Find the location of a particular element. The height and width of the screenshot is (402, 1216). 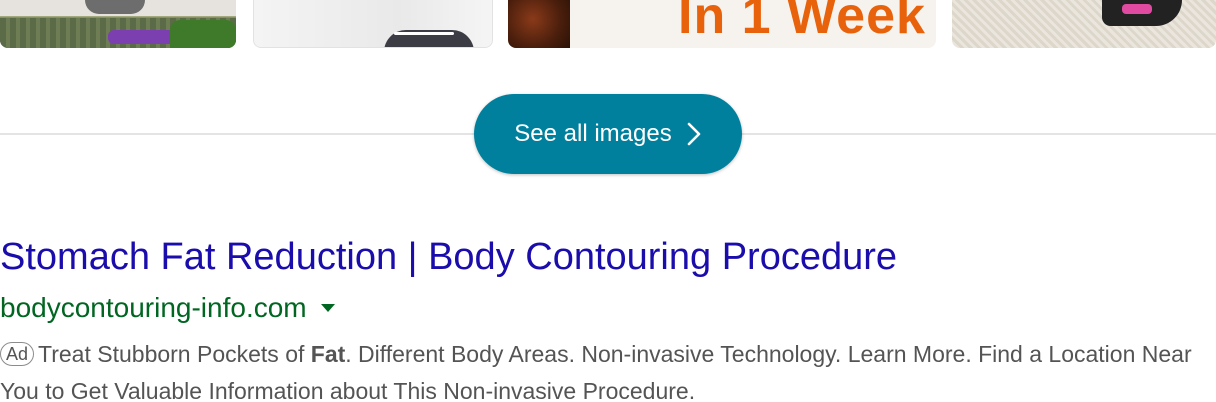

snippet-text-start: Treat Stubborn Pockets of is located at coordinates (174, 354).